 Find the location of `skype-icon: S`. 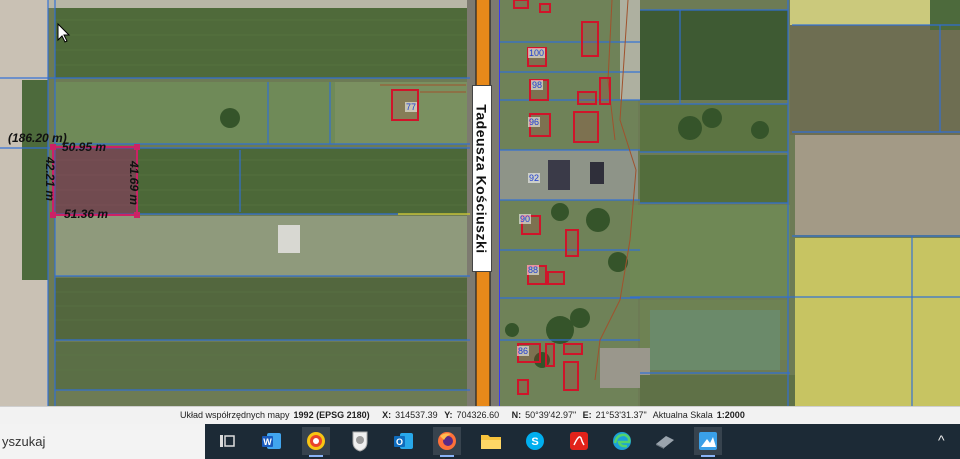

skype-icon: S is located at coordinates (535, 441).